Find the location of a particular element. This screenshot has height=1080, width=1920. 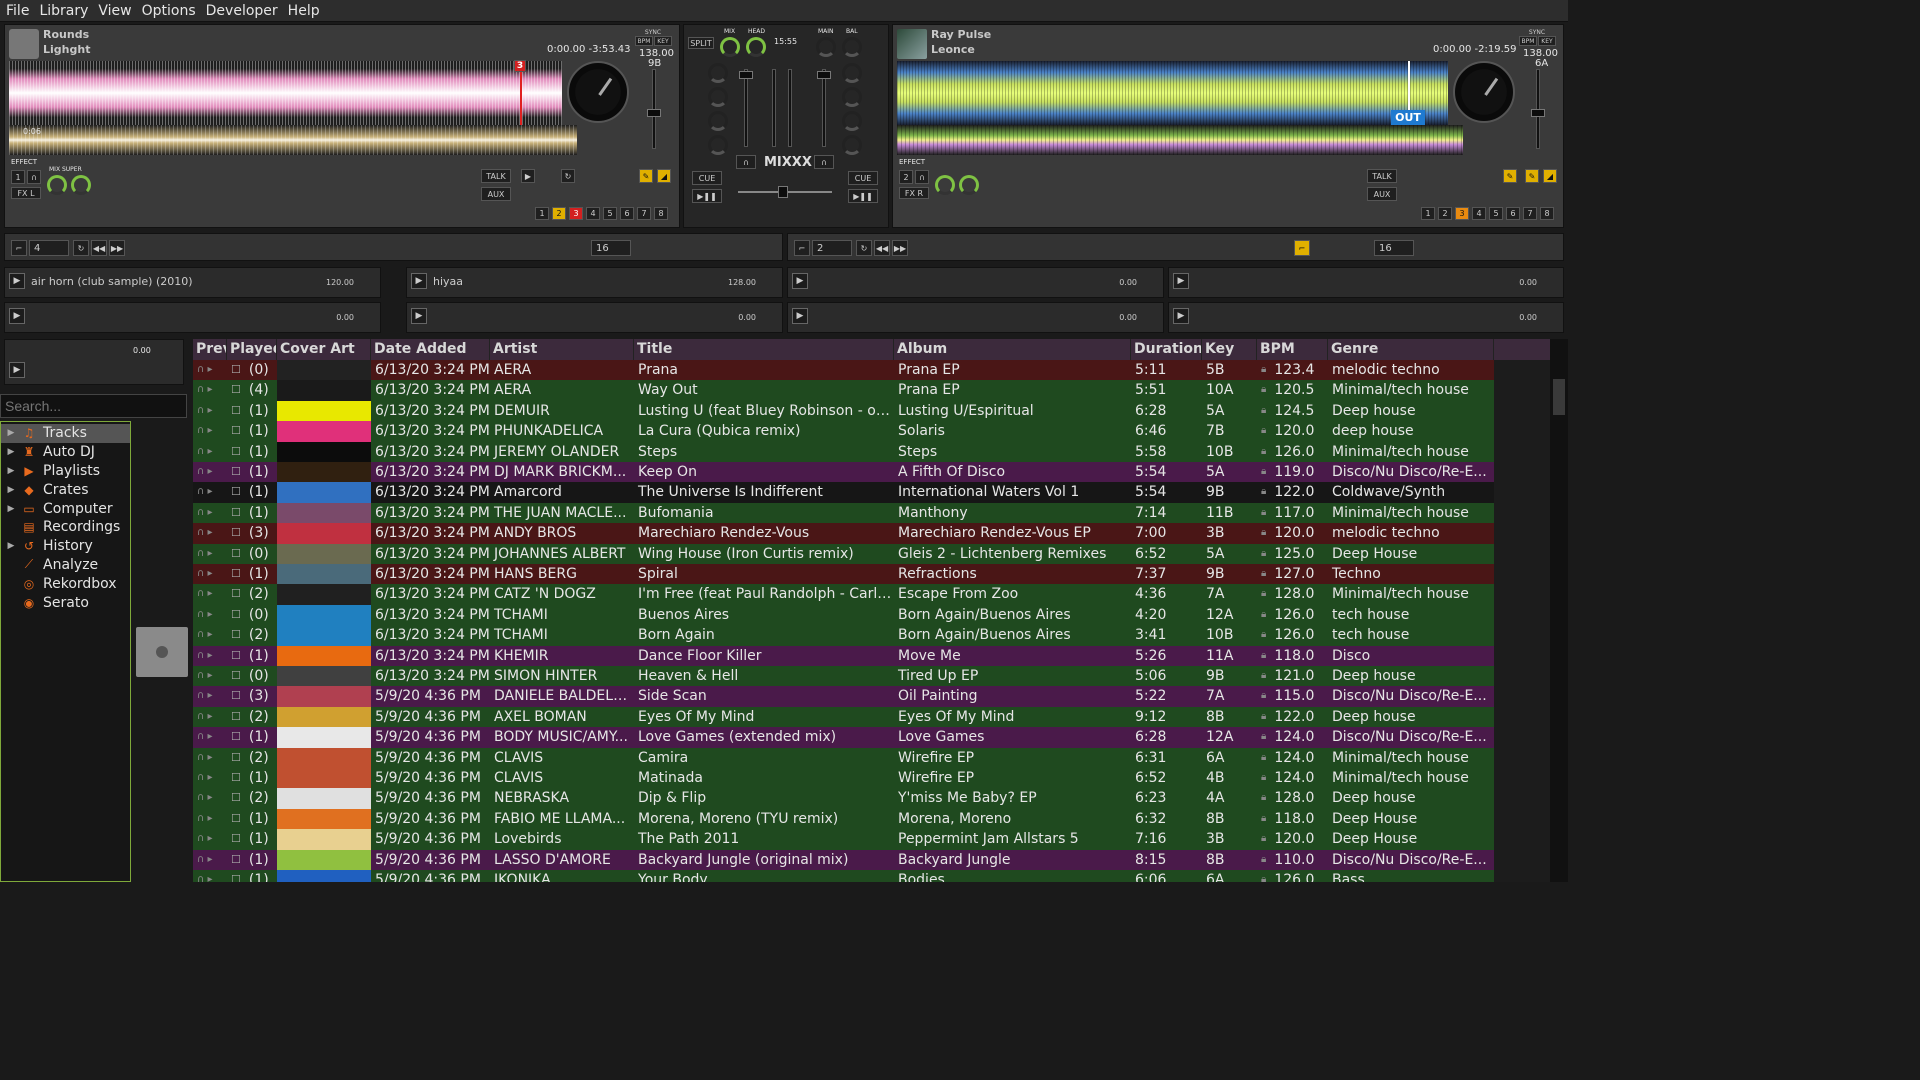

deck1-overview is located at coordinates (293, 140).